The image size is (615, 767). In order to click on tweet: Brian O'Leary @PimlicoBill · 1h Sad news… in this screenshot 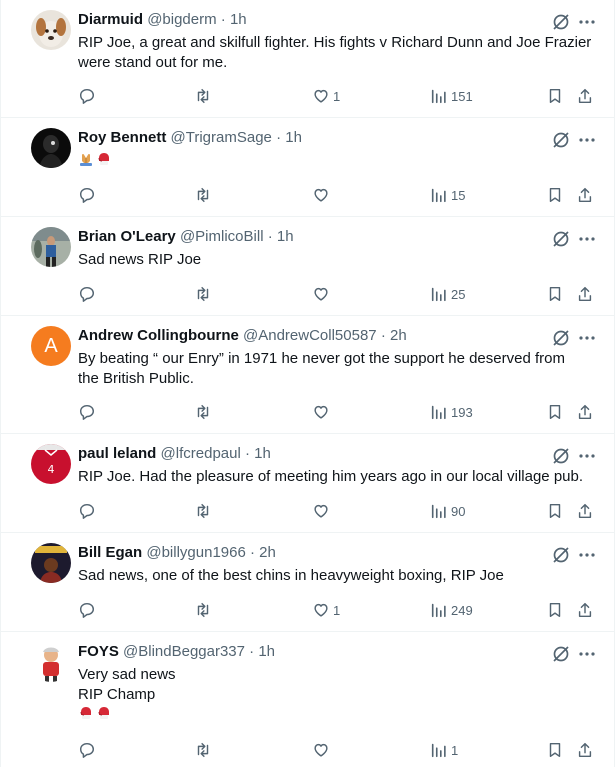, I will do `click(307, 266)`.